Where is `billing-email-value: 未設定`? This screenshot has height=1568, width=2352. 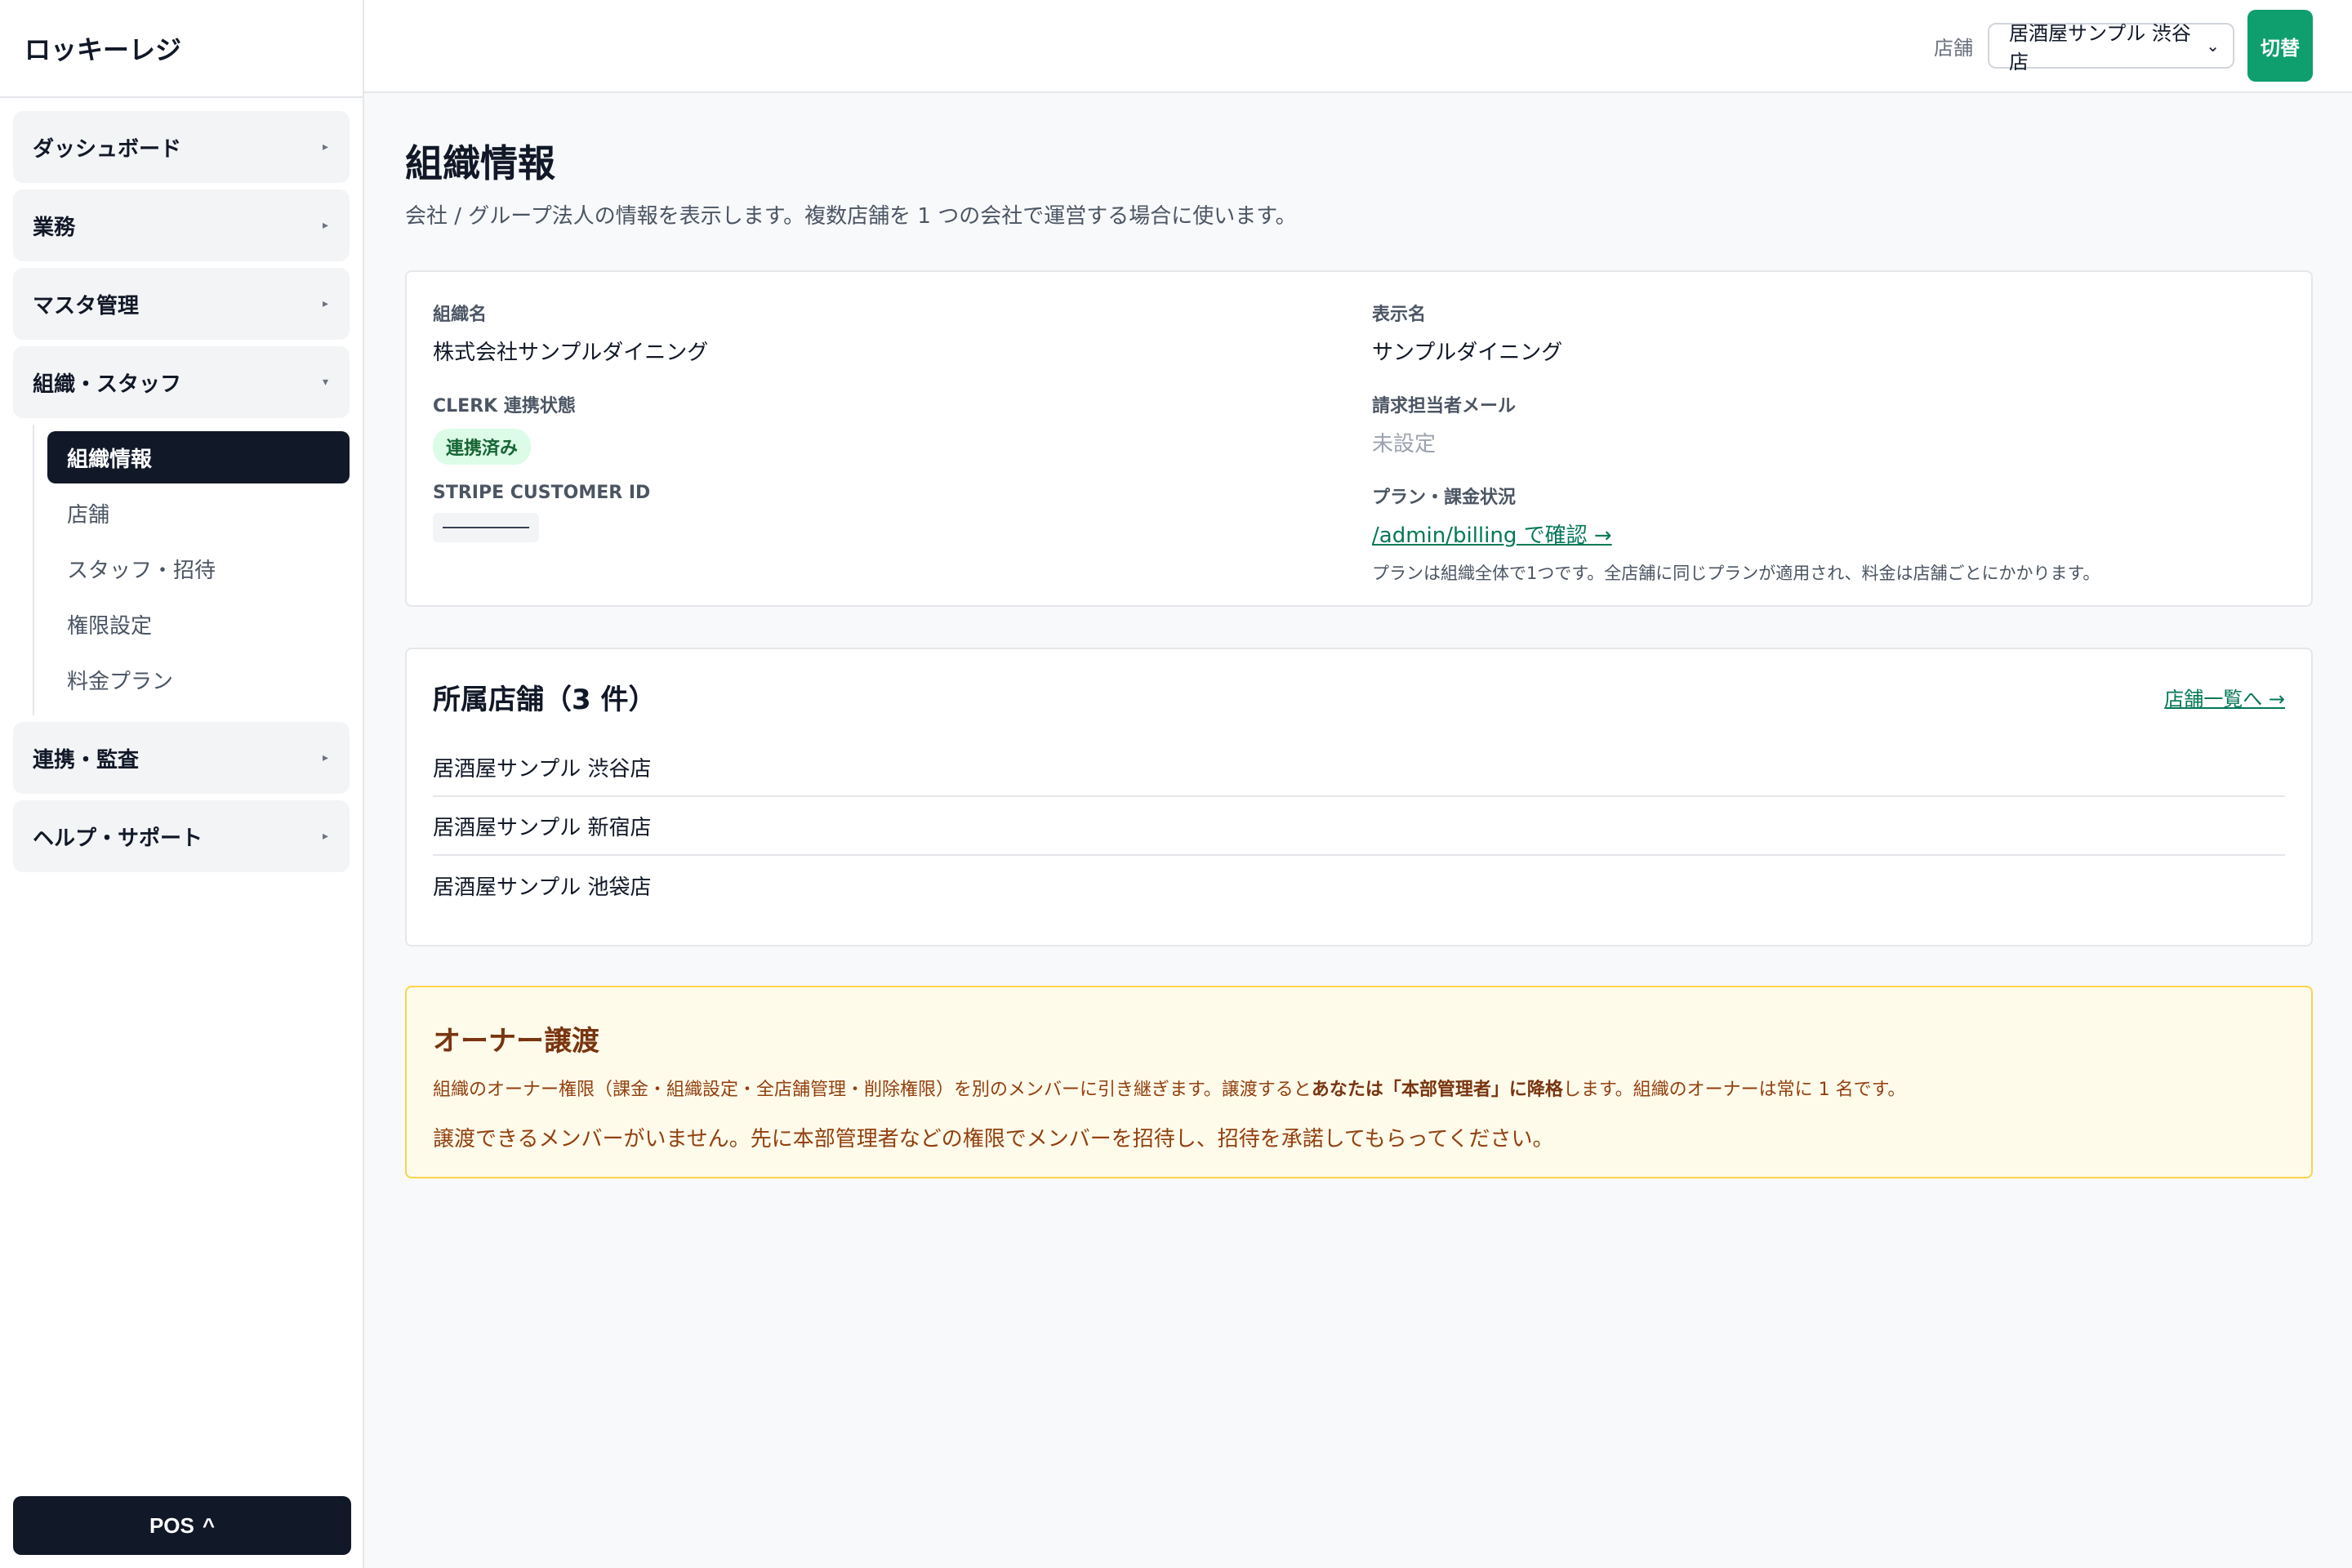
billing-email-value: 未設定 is located at coordinates (1404, 445).